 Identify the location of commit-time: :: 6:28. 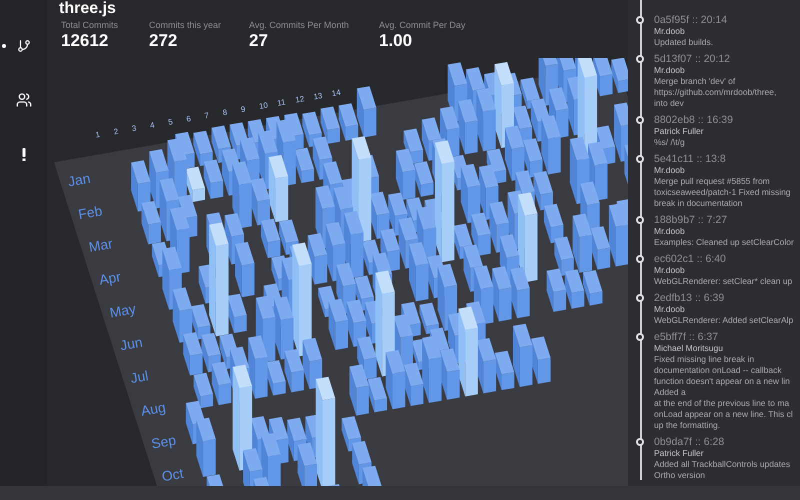
(709, 442).